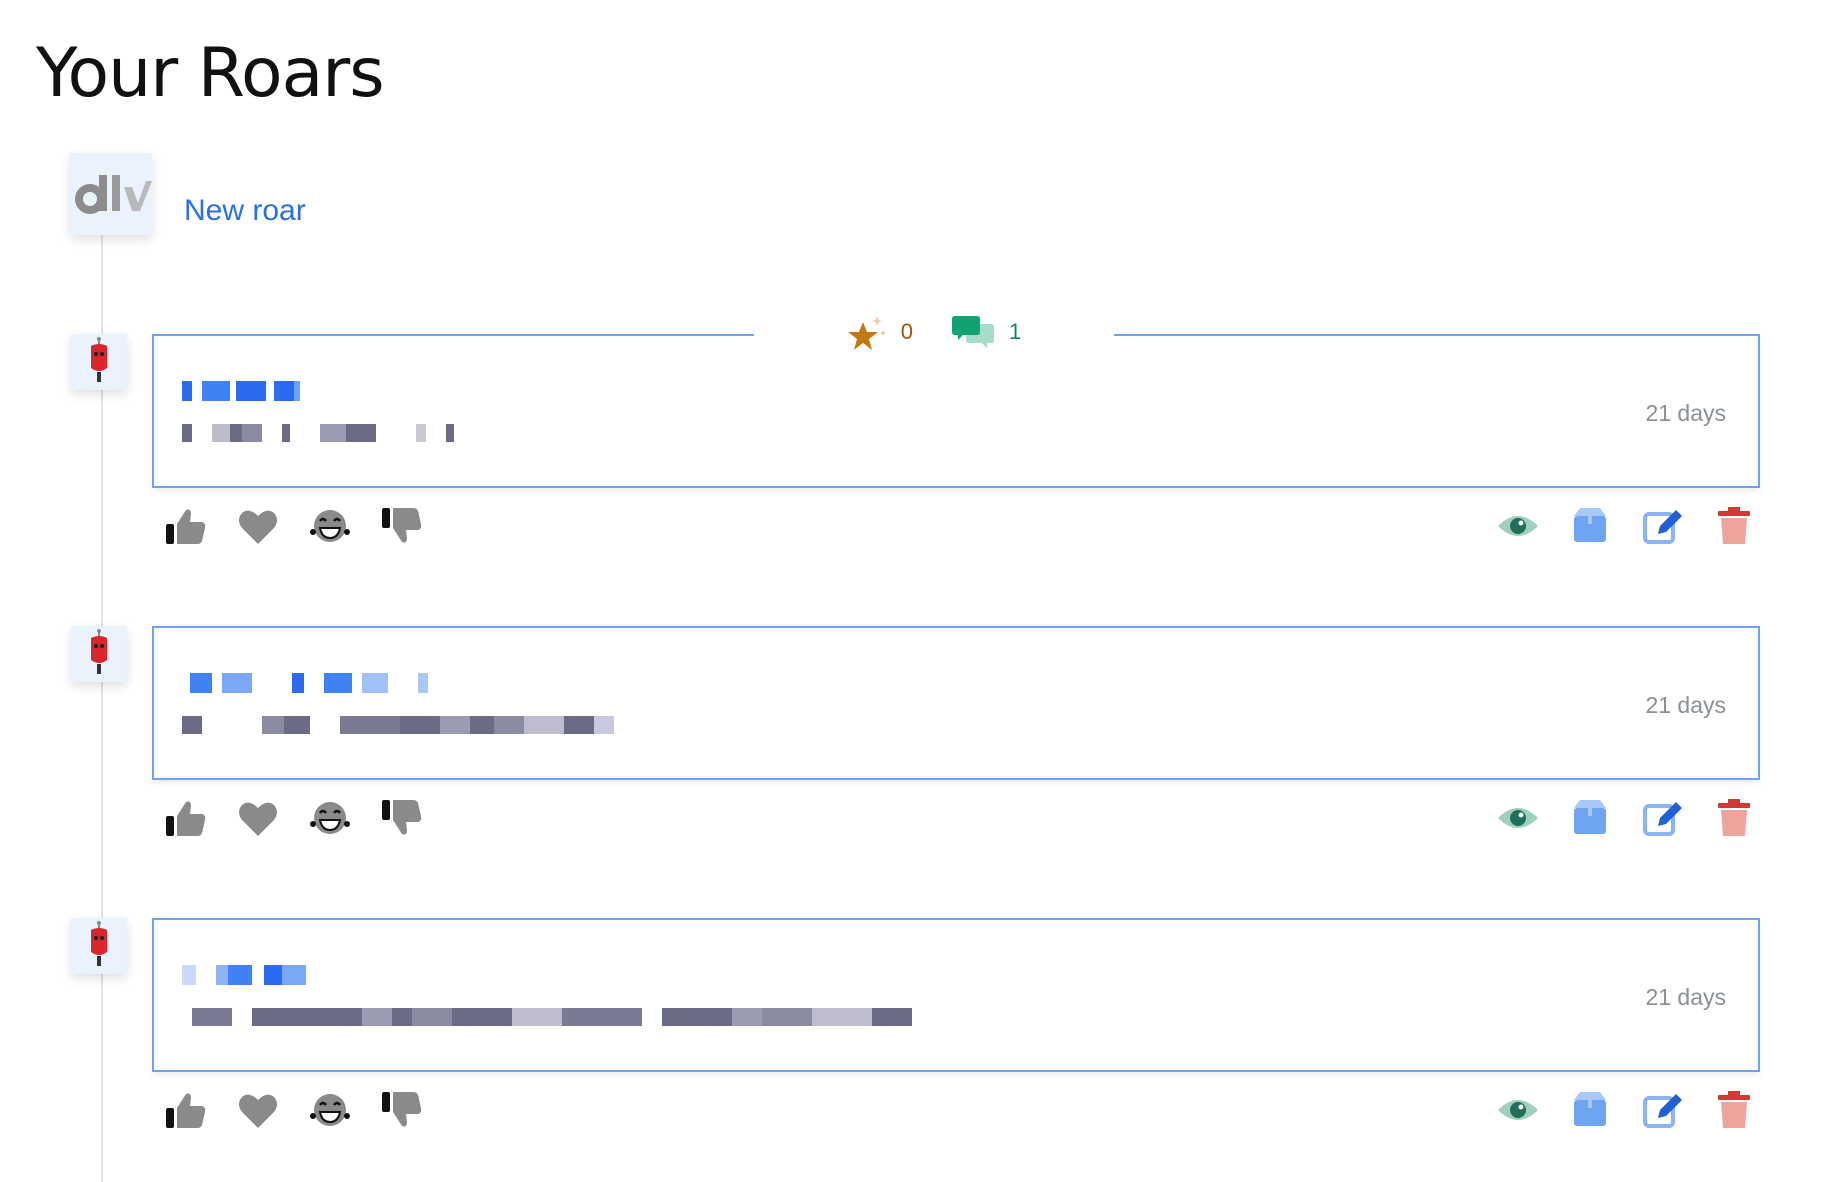  What do you see at coordinates (210, 73) in the screenshot?
I see `page-title: Your Roars` at bounding box center [210, 73].